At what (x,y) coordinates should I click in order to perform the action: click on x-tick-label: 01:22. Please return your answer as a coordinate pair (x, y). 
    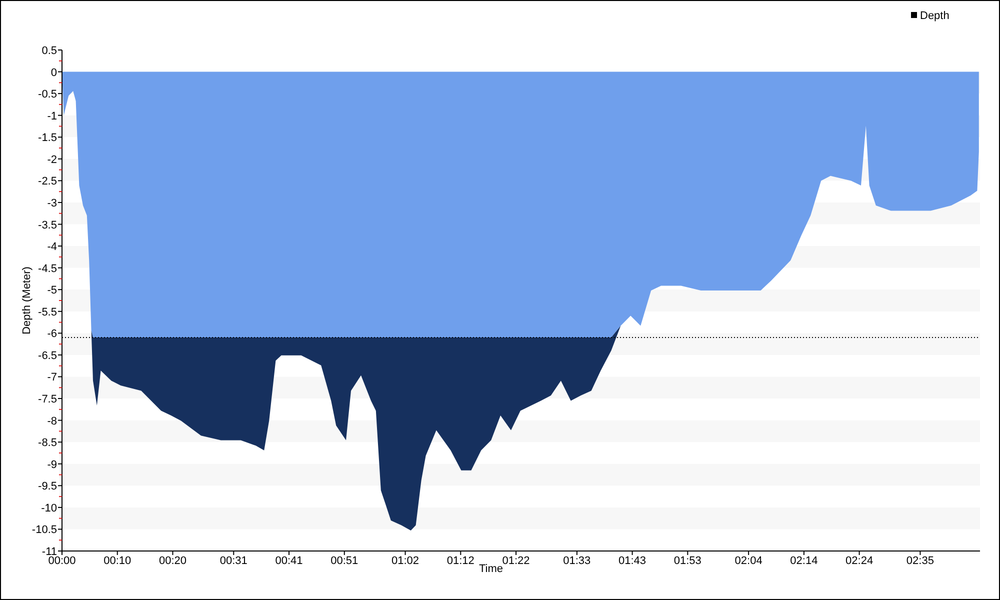
    Looking at the image, I should click on (516, 561).